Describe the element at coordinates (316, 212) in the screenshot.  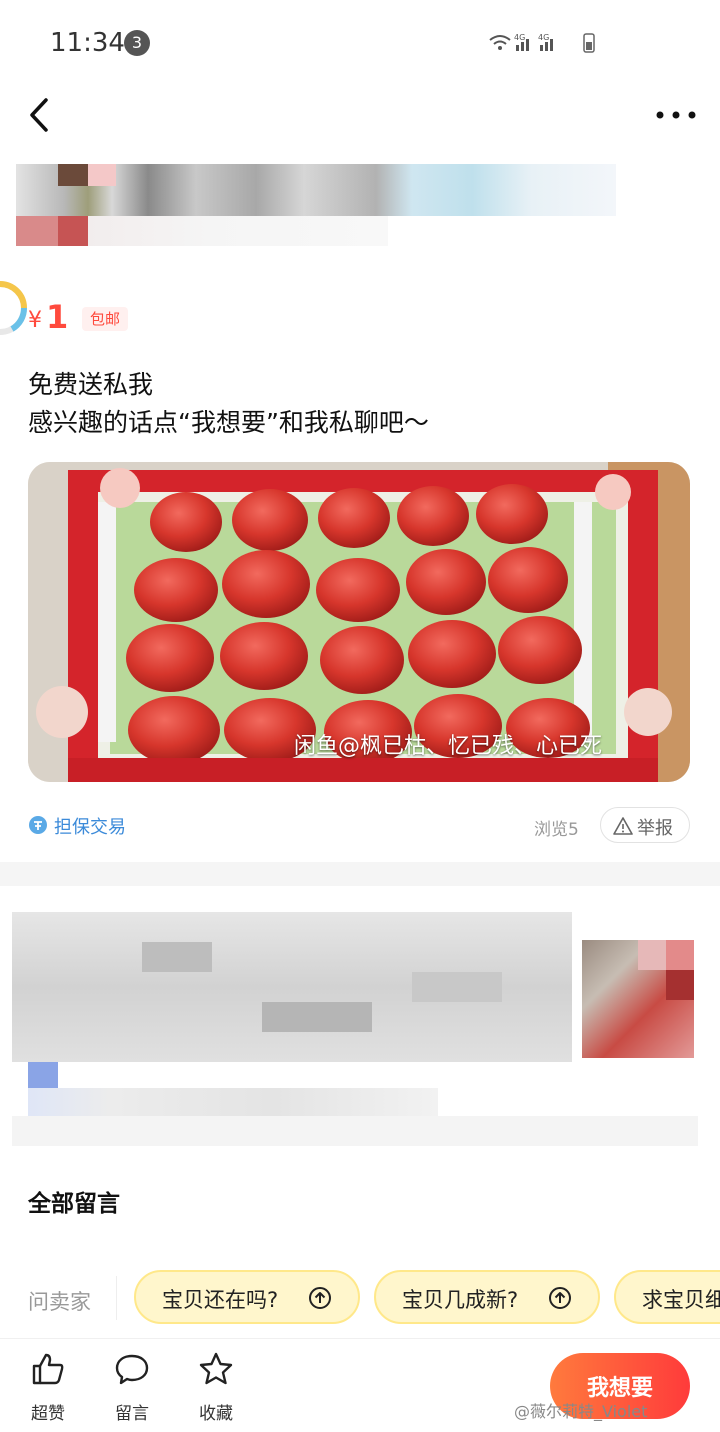
I see `seller-info-pixelated` at that location.